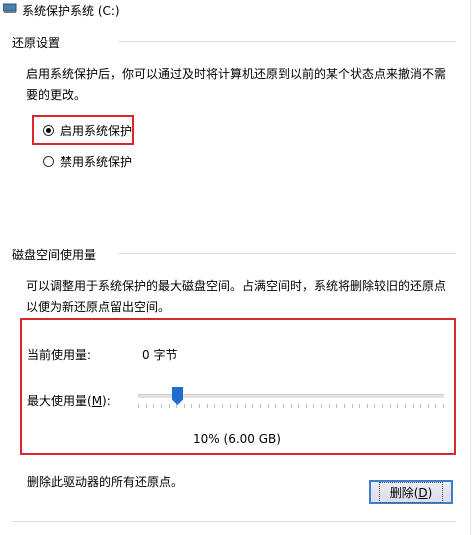  What do you see at coordinates (470, 267) in the screenshot?
I see `window-border` at bounding box center [470, 267].